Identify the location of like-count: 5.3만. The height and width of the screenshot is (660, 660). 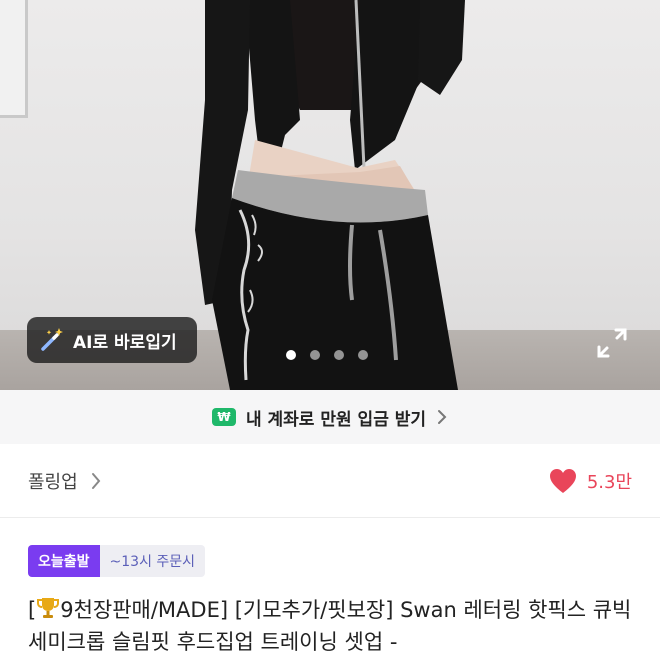
(609, 482).